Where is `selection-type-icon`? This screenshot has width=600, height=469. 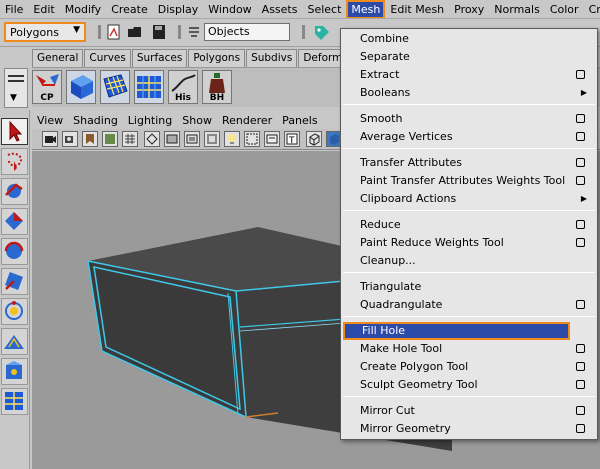
selection-type-icon is located at coordinates (321, 32).